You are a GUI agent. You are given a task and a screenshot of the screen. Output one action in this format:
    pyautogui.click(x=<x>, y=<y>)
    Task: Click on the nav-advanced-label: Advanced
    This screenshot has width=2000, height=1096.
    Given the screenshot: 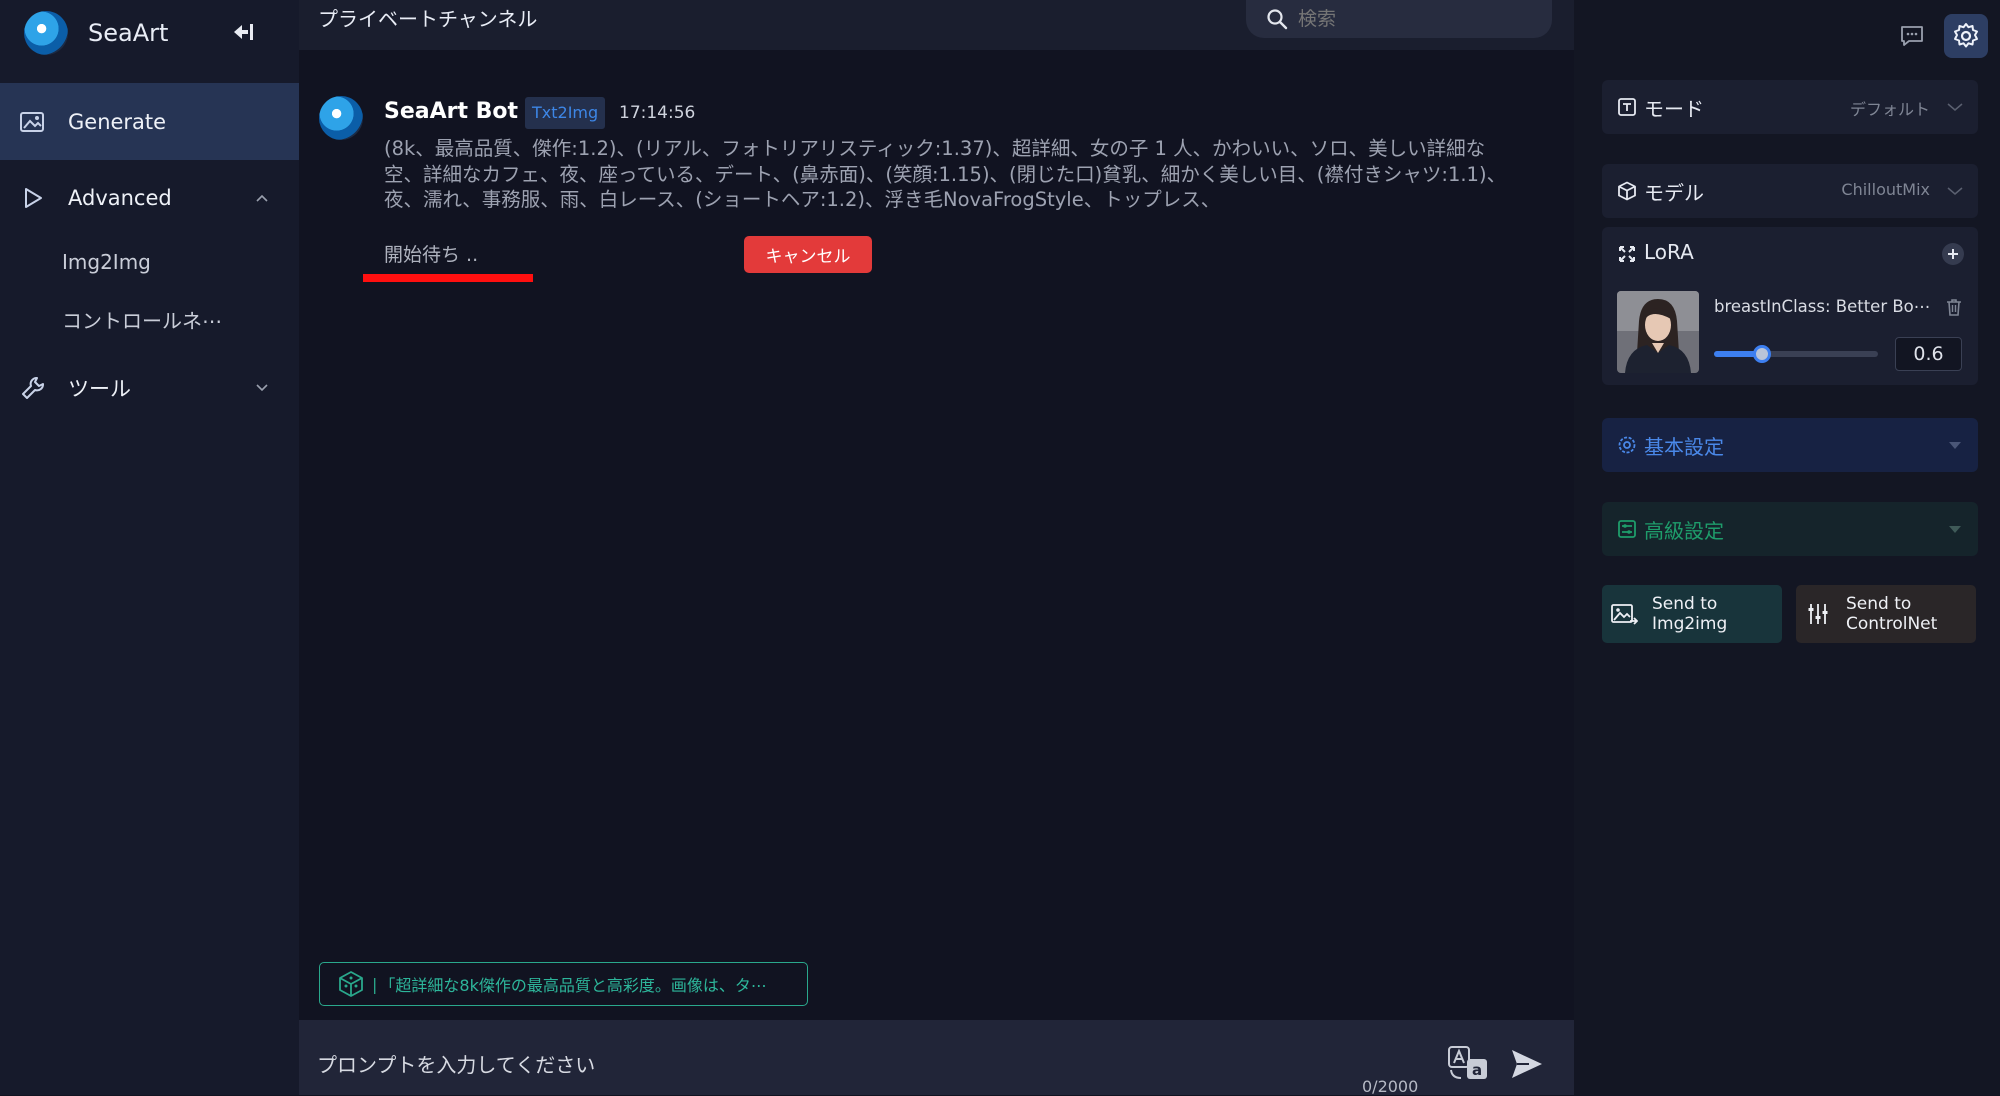 What is the action you would take?
    pyautogui.click(x=120, y=198)
    